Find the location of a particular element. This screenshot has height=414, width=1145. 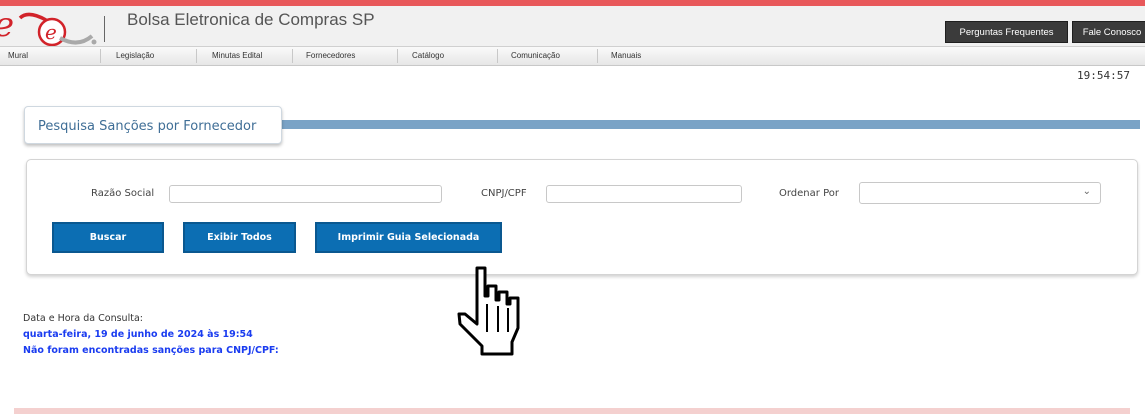

nav-item-catalogo: Catálogo is located at coordinates (428, 55).